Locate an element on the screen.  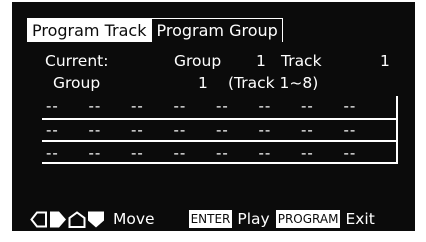
current-track-value: 1 is located at coordinates (385, 61).